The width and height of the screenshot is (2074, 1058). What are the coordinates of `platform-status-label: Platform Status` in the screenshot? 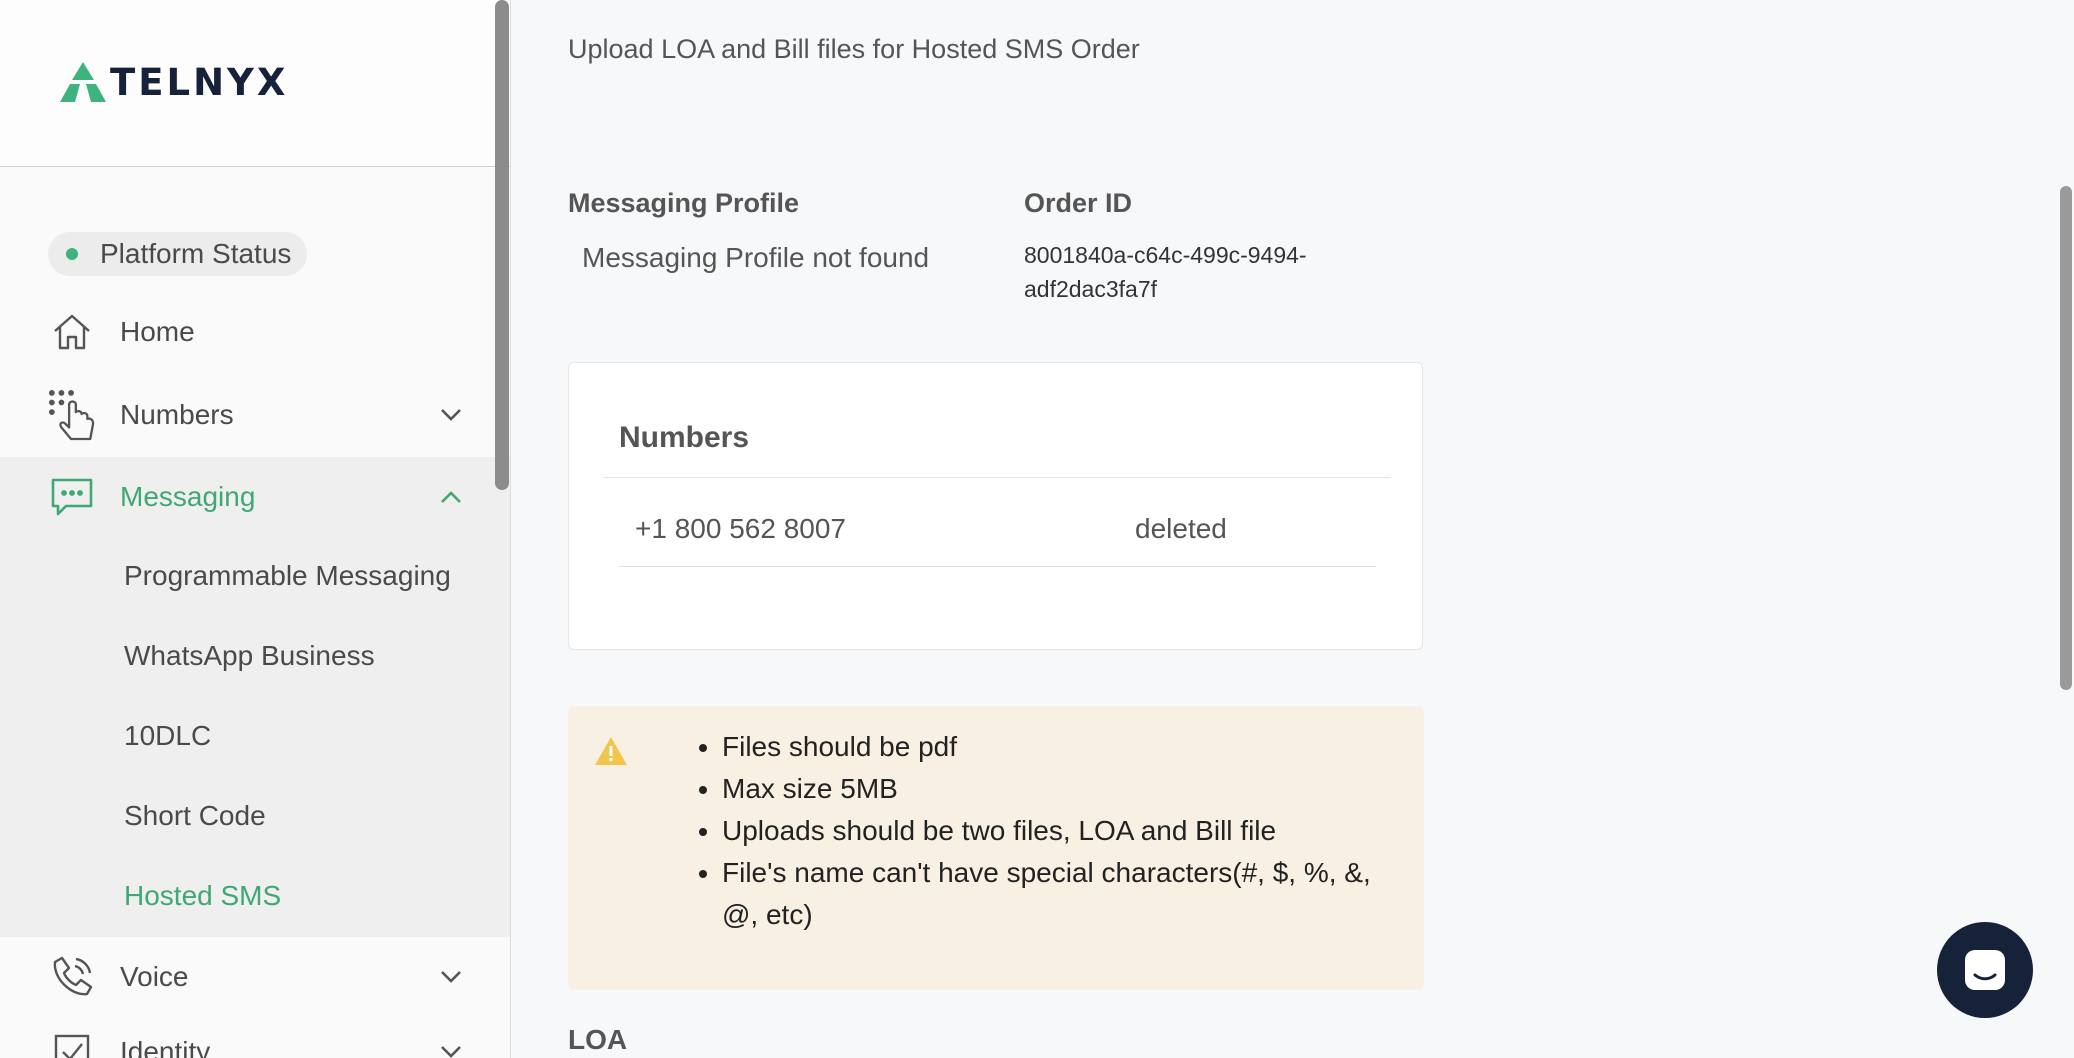 It's located at (196, 253).